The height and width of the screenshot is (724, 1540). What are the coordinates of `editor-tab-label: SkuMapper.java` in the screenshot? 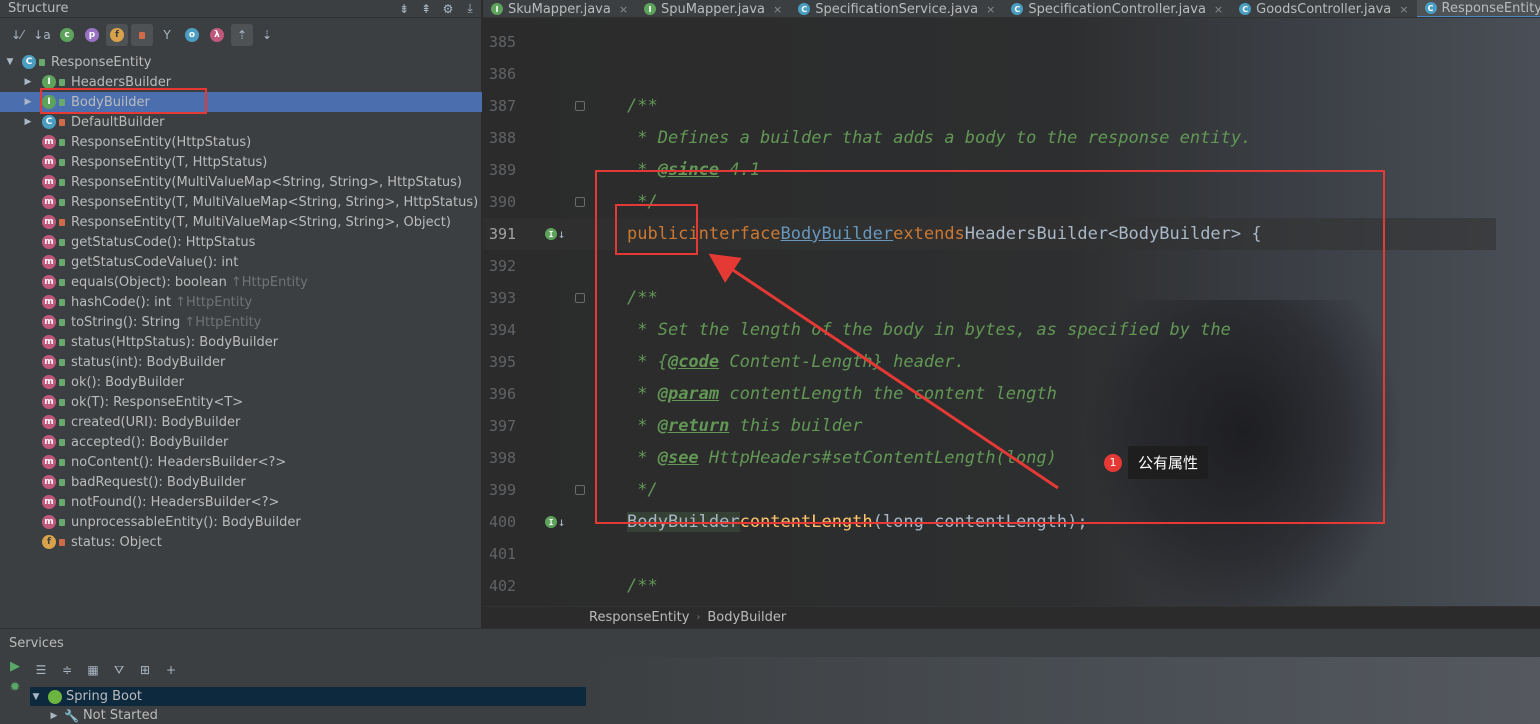 It's located at (559, 9).